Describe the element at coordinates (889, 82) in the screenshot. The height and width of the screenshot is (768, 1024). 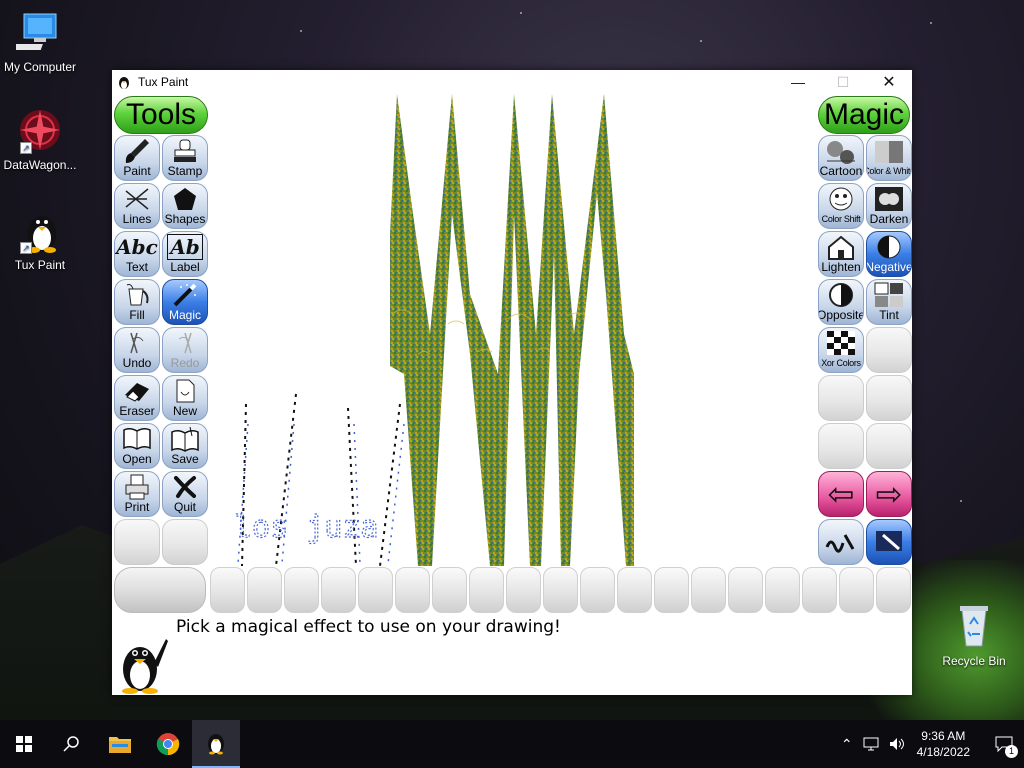
I see `close-button: ✕` at that location.